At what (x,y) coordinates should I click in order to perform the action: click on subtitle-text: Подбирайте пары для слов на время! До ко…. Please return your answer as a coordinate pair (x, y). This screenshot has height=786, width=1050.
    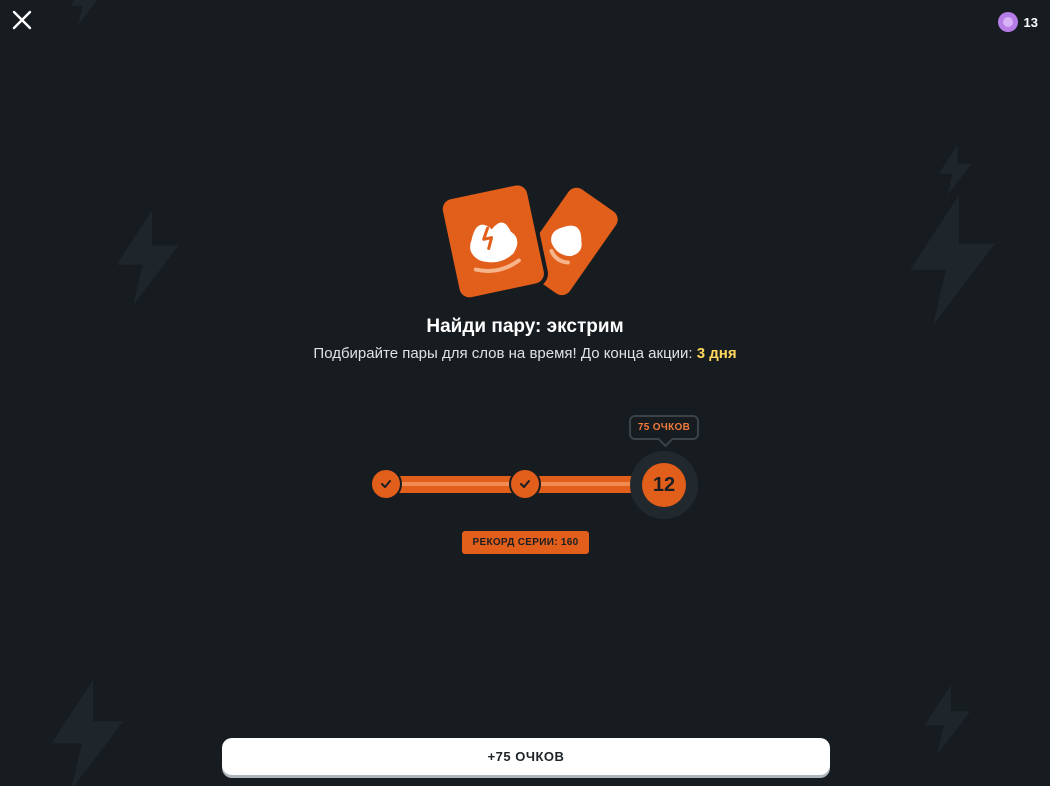
    Looking at the image, I should click on (505, 353).